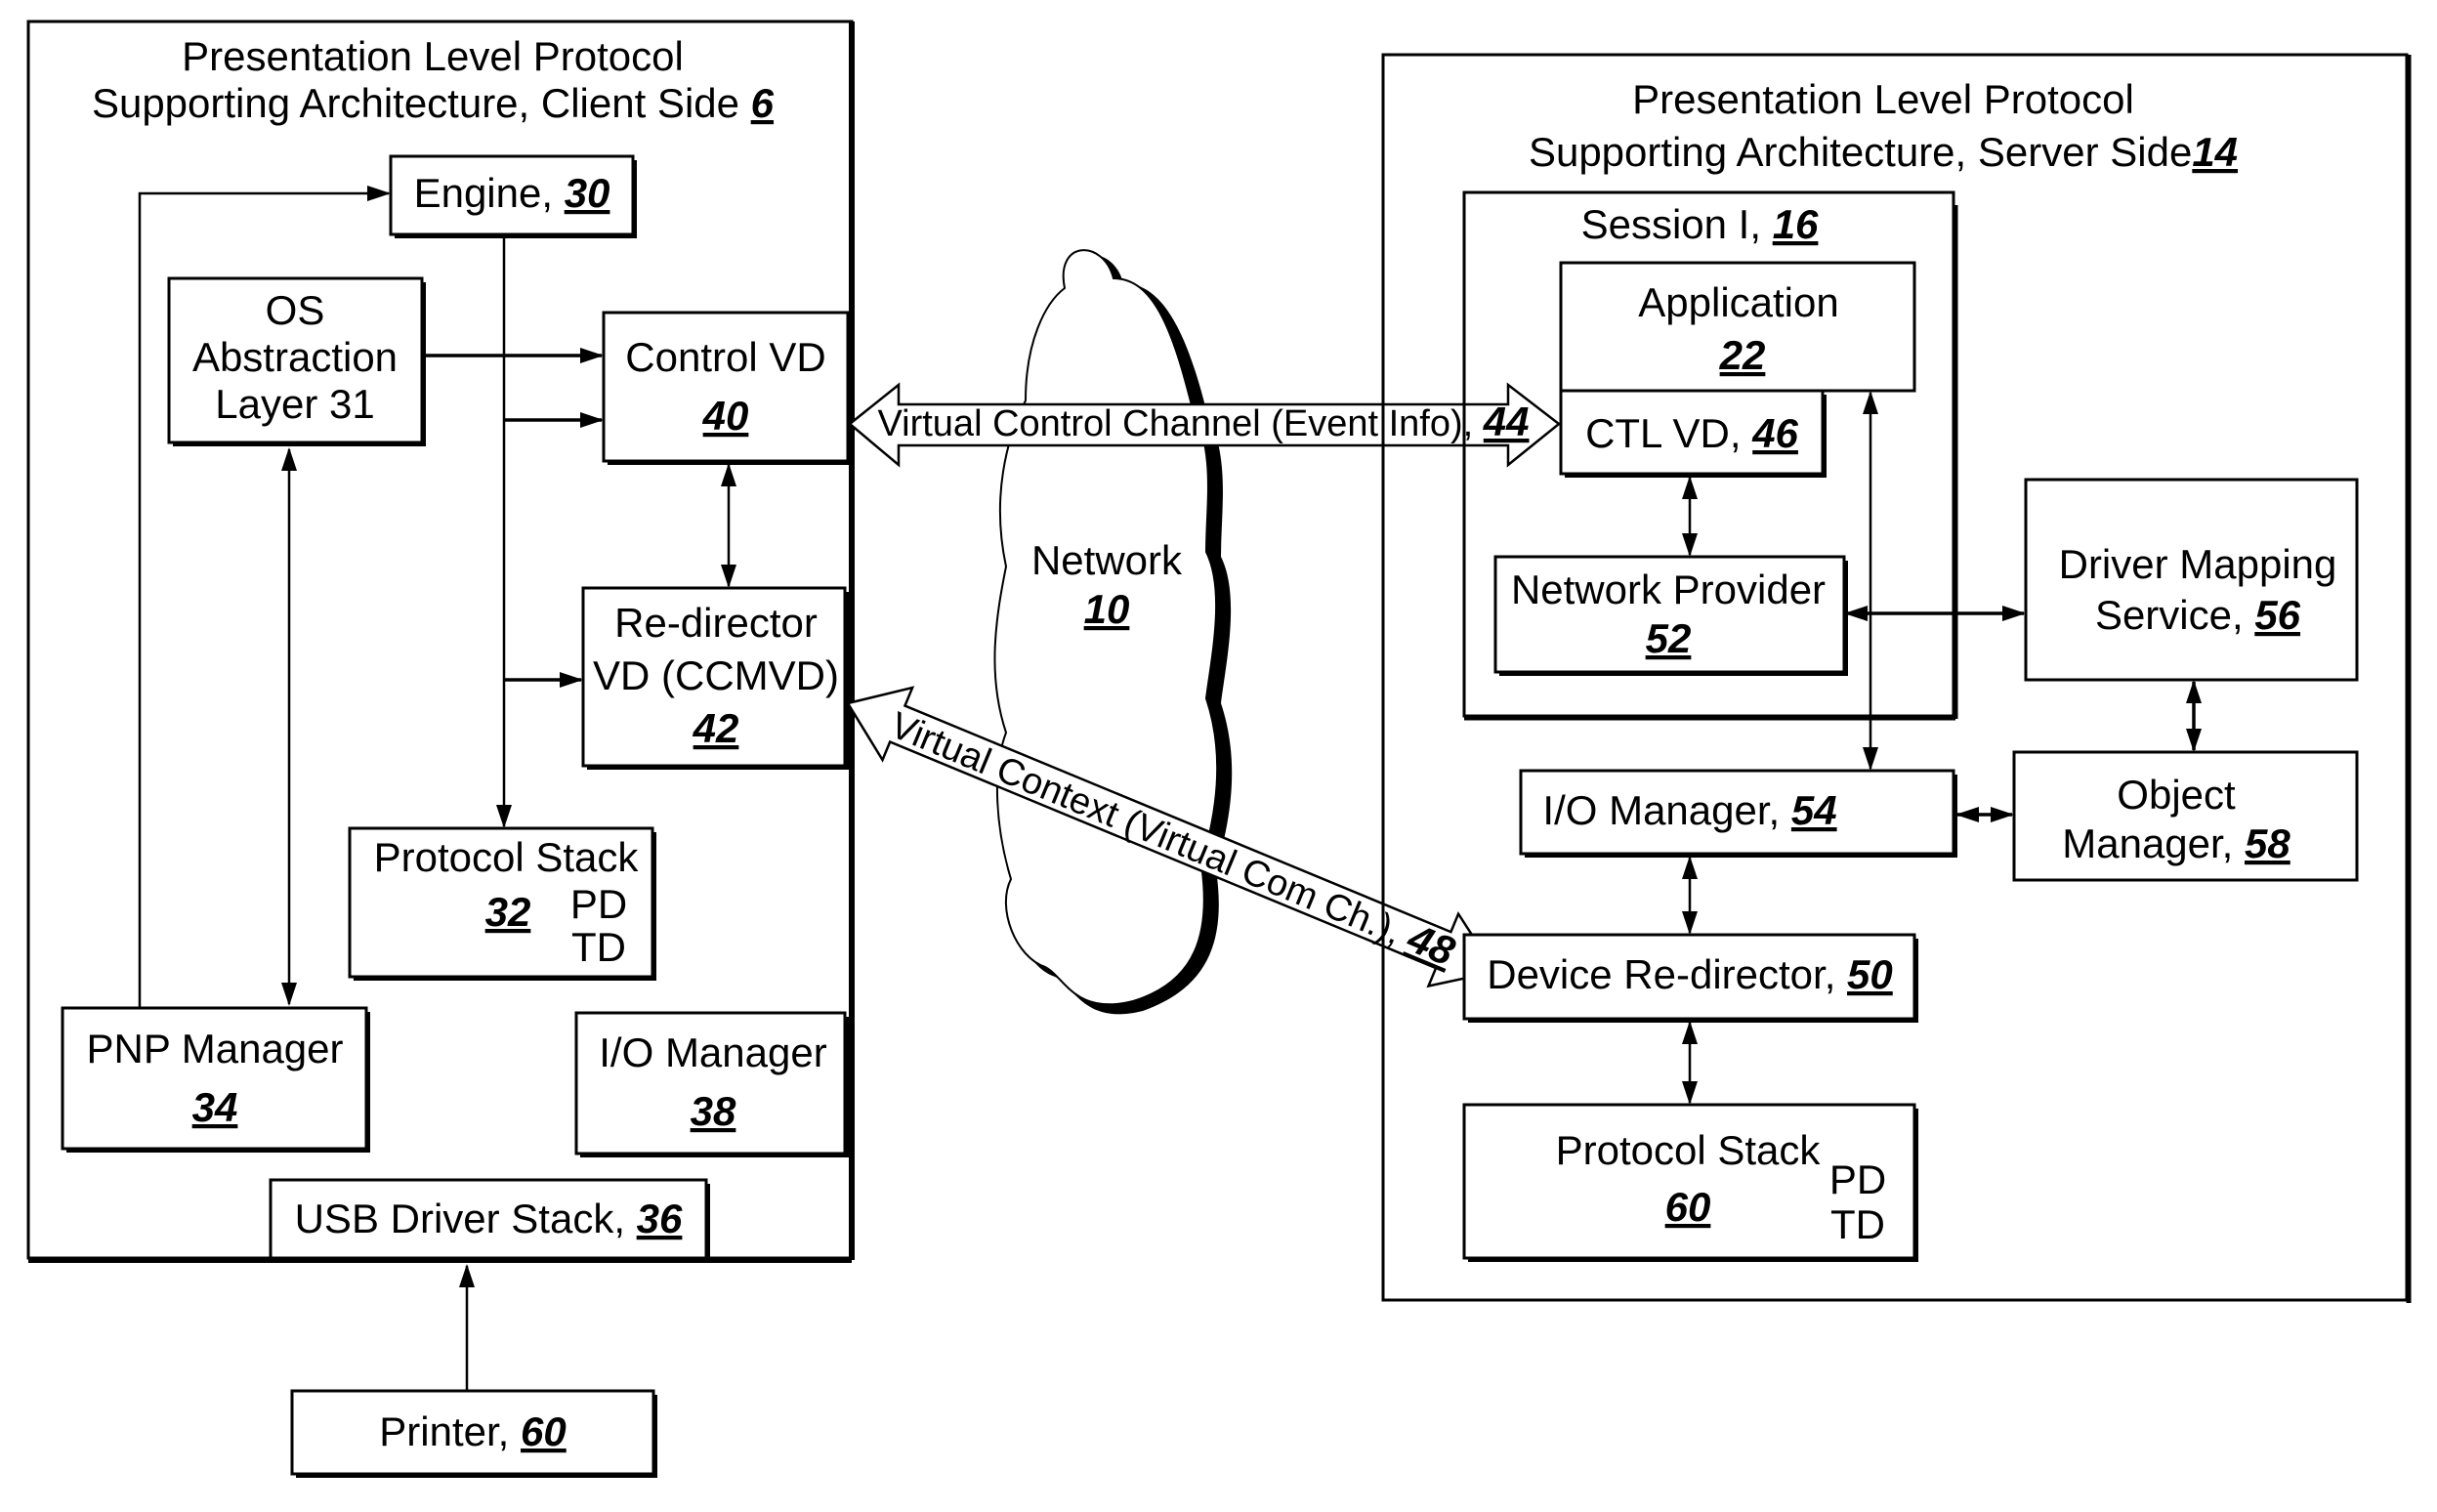  I want to click on virtual-control-channel-label: Virtual Control Channel (Event Info),, so click(1180, 423).